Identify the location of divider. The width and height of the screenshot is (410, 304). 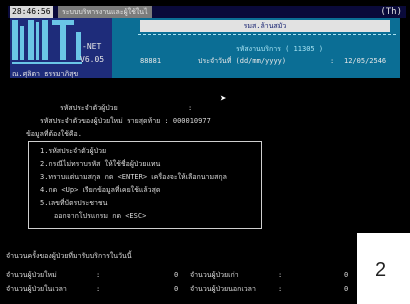
(267, 34).